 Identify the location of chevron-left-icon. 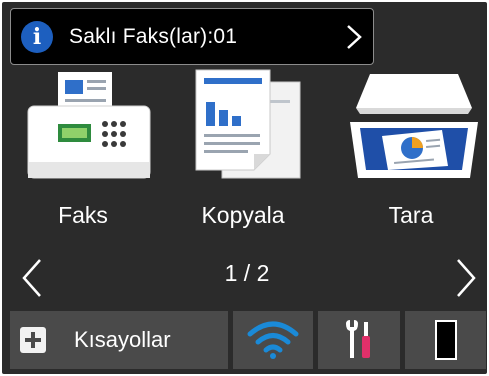
(31, 278).